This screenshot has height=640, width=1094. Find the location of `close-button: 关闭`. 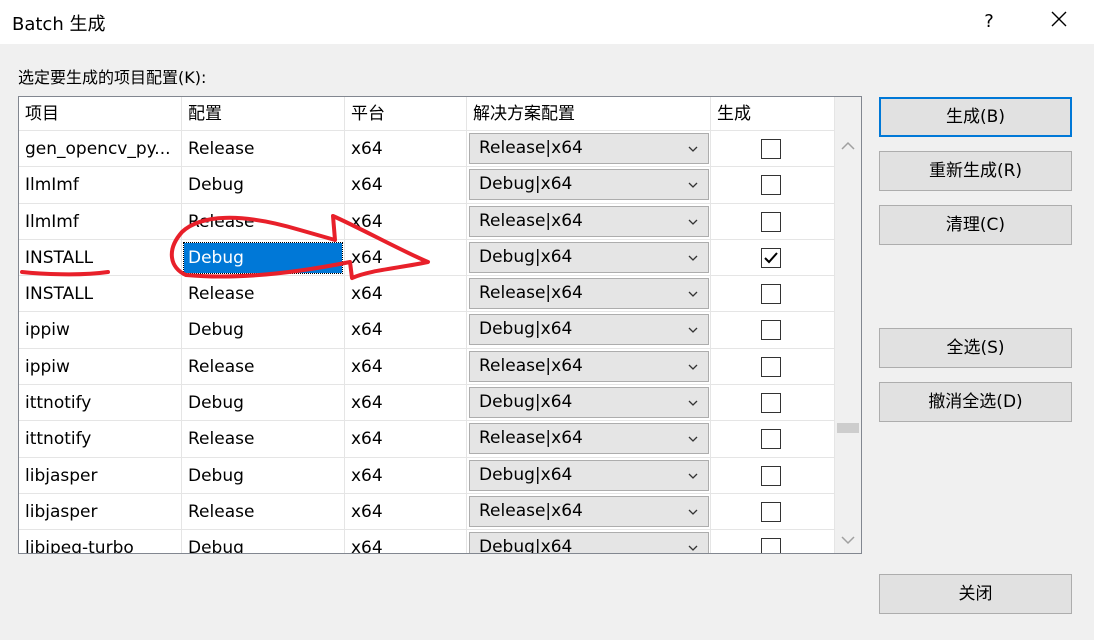

close-button: 关闭 is located at coordinates (975, 594).